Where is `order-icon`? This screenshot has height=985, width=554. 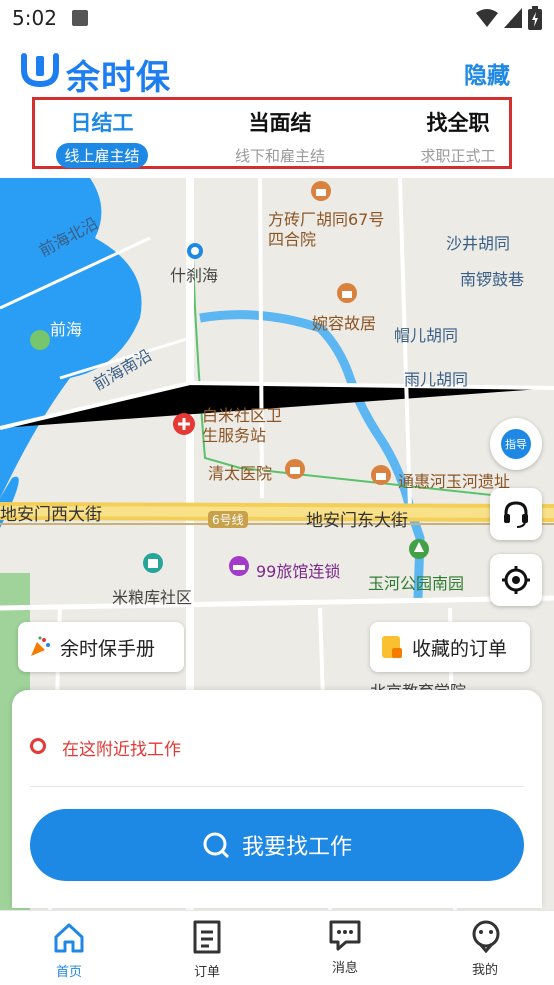 order-icon is located at coordinates (207, 937).